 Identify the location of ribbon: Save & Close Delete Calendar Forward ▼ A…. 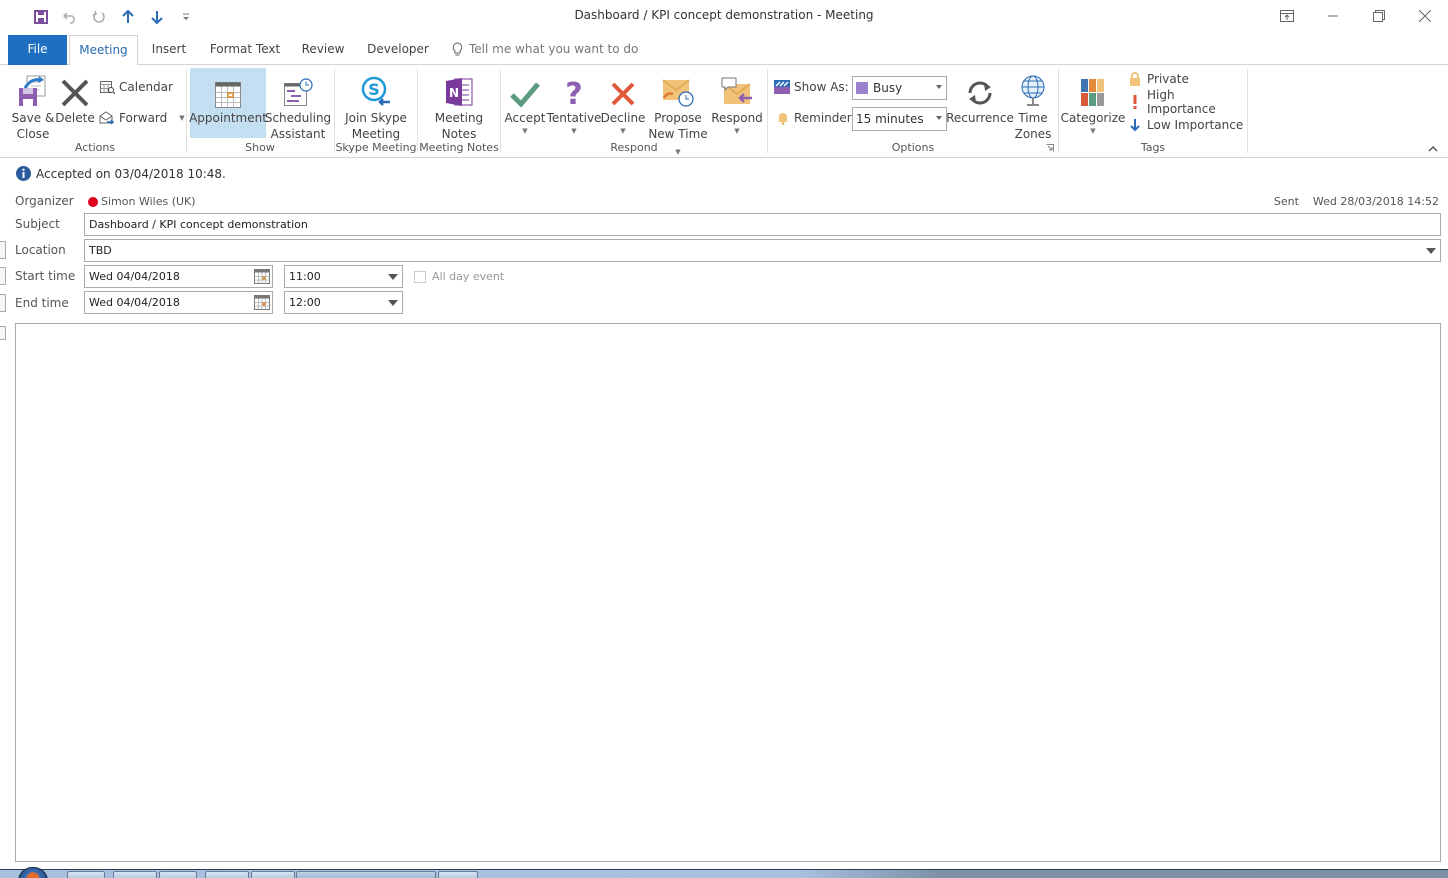
(724, 111).